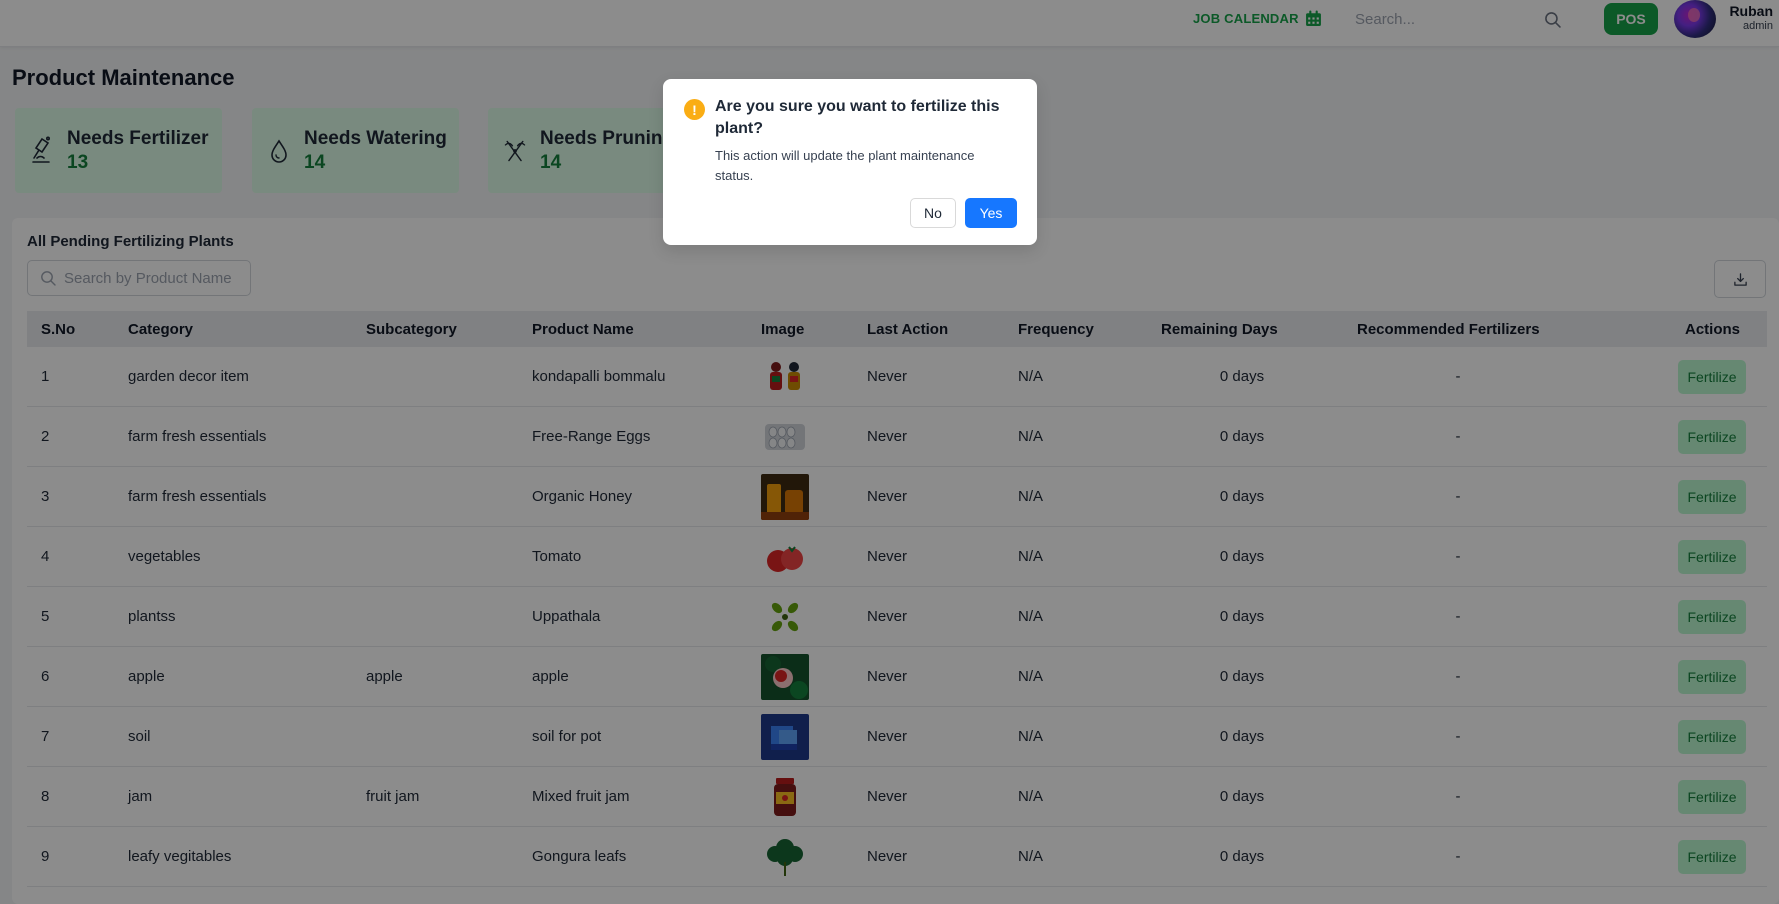 The height and width of the screenshot is (904, 1779). What do you see at coordinates (991, 213) in the screenshot?
I see `yes-button: Yes` at bounding box center [991, 213].